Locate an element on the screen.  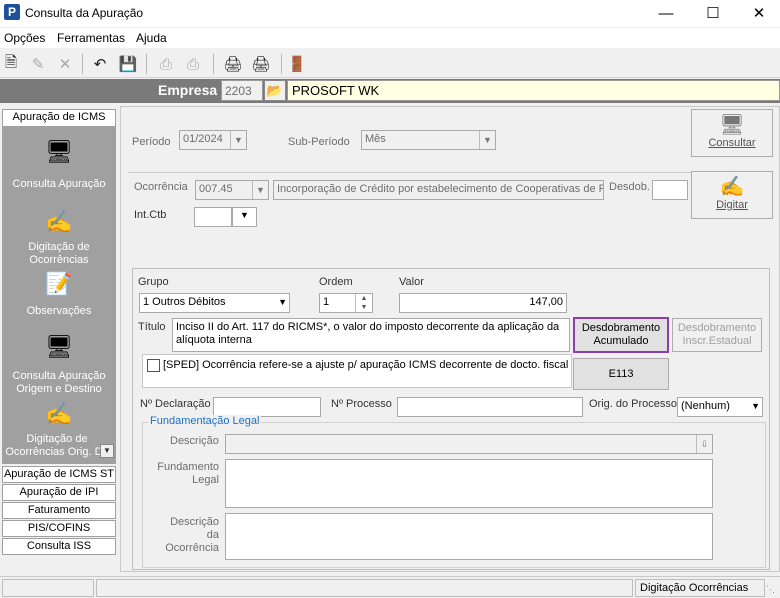
desdob-field is located at coordinates (670, 190).